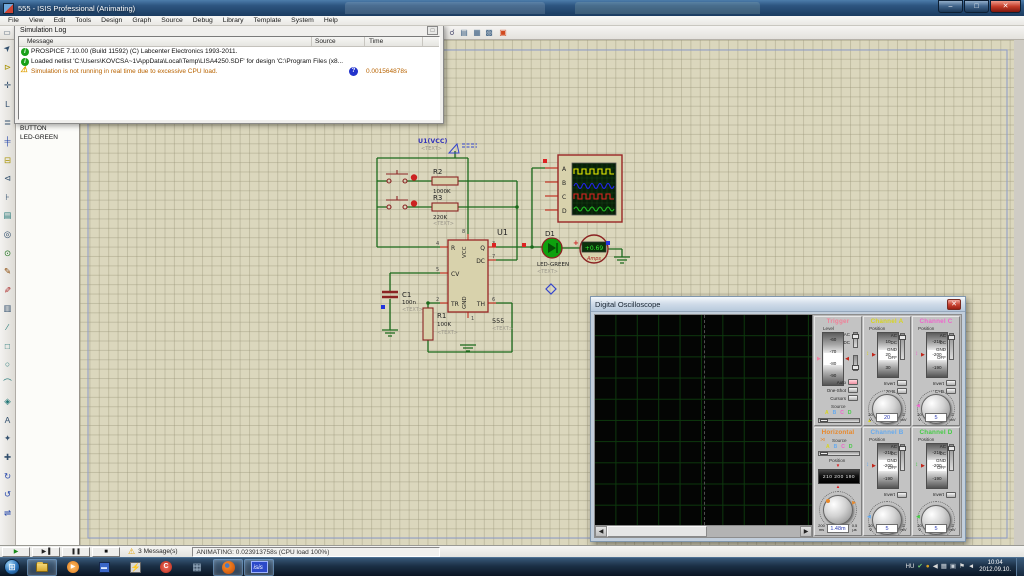  Describe the element at coordinates (7, 513) in the screenshot. I see `mirror-icon: ⇌` at that location.